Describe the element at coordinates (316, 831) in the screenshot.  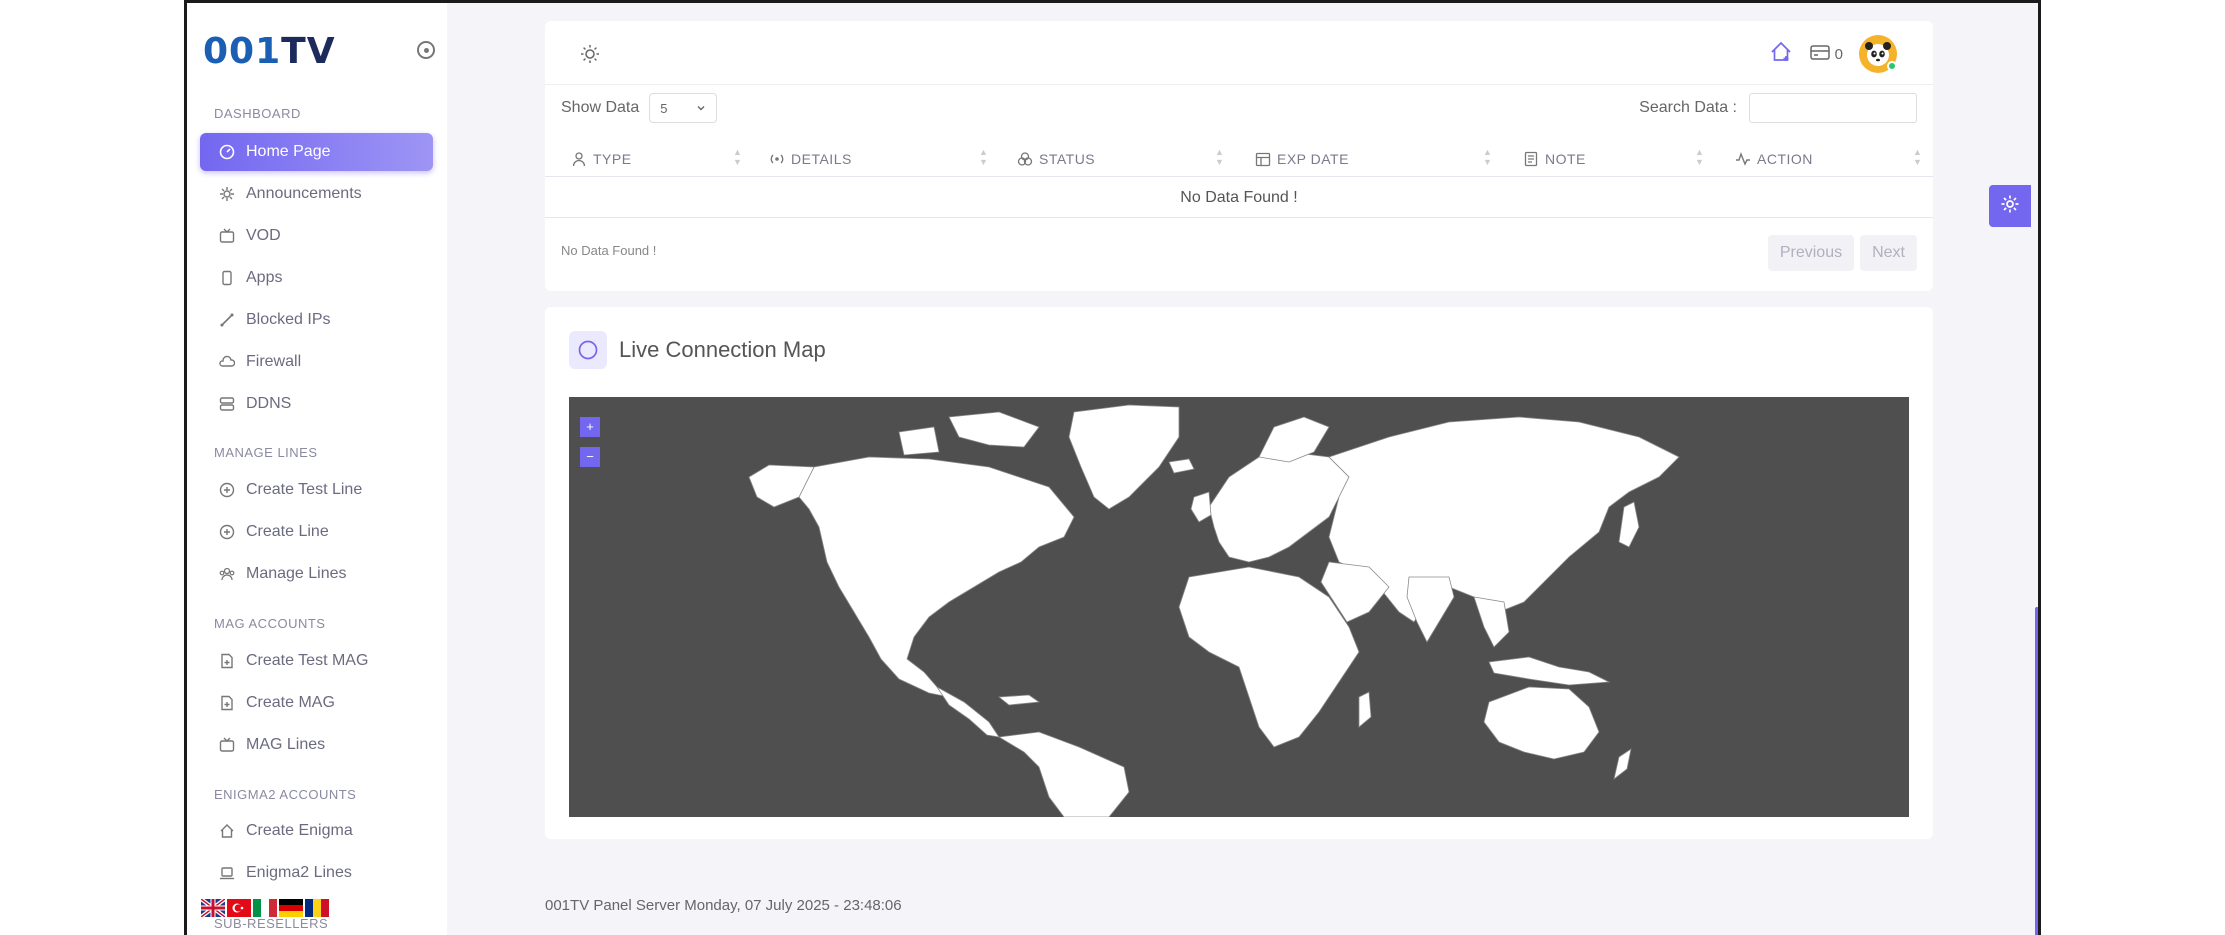
I see `sidebar-item-create-enigma: Create Enigma` at that location.